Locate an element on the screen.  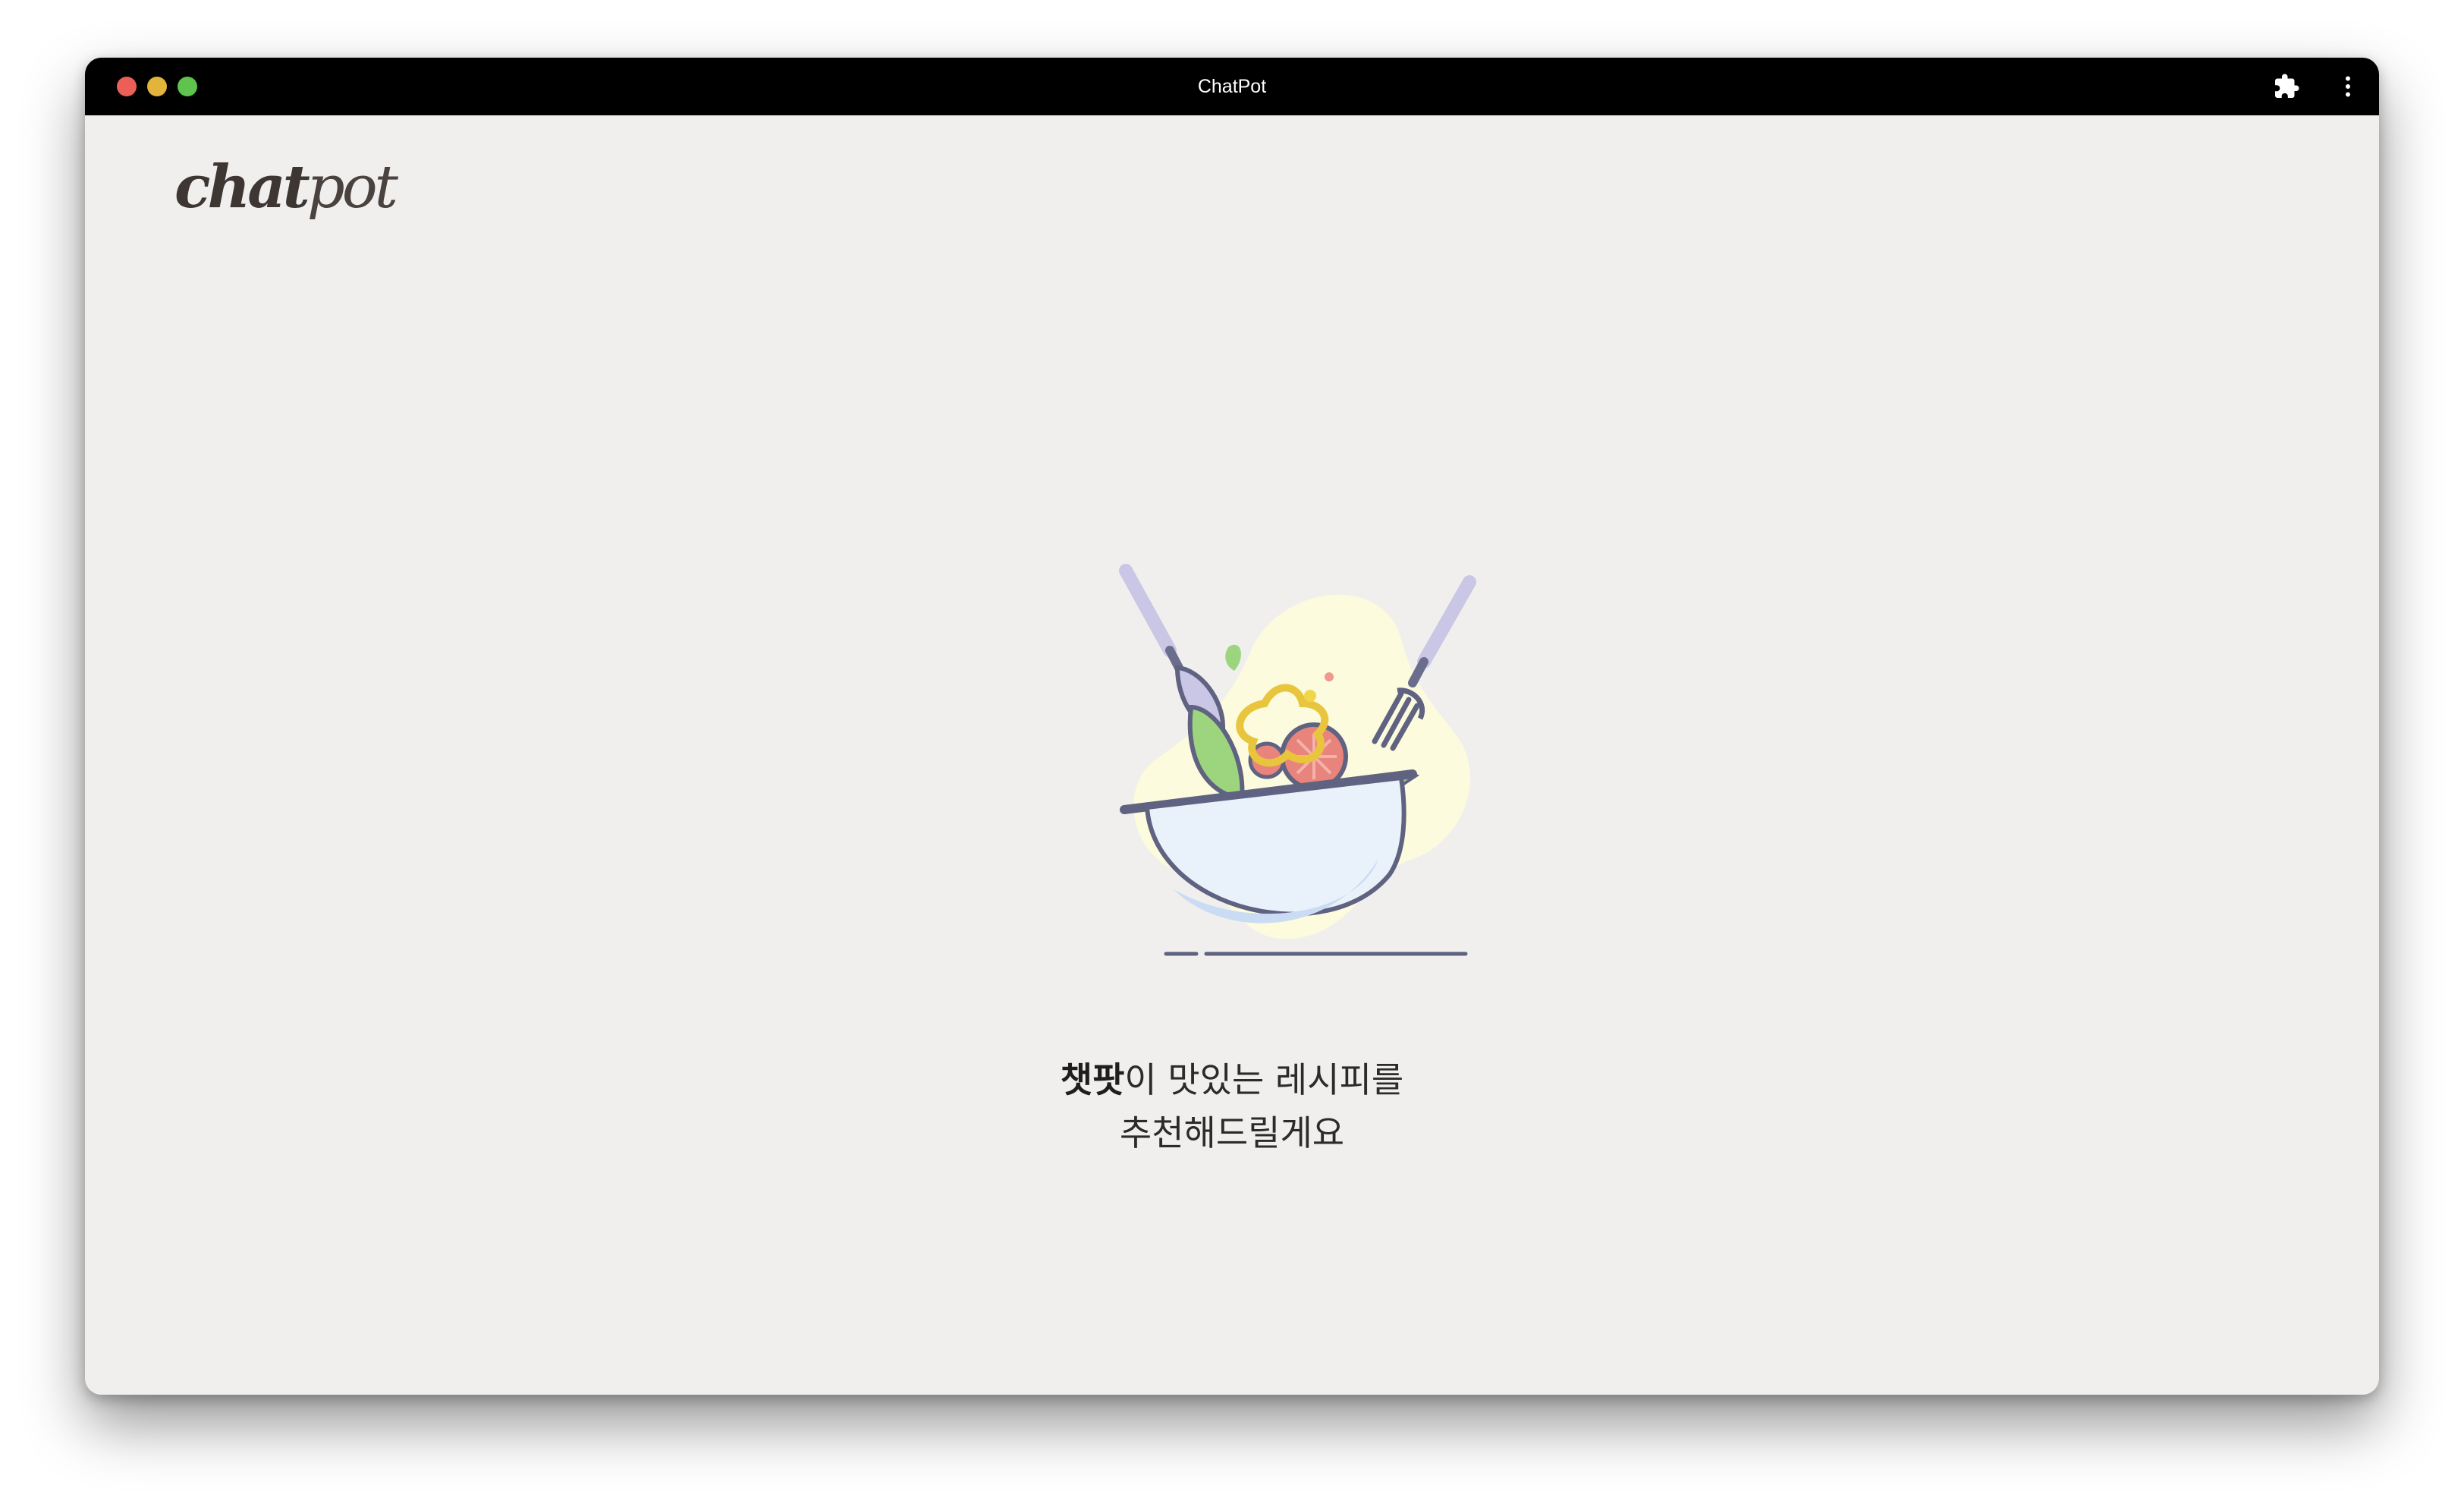
welcome-message: 챗팟이 맛있는 레시피를 추천해드릴게요 is located at coordinates (1232, 1106).